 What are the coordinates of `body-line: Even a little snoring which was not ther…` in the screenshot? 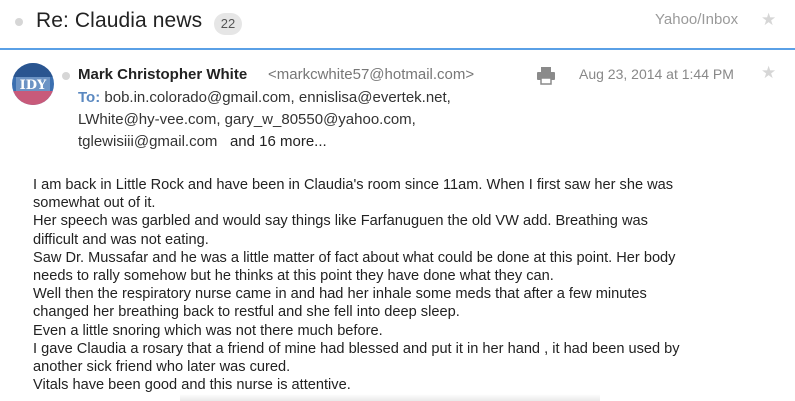 It's located at (208, 330).